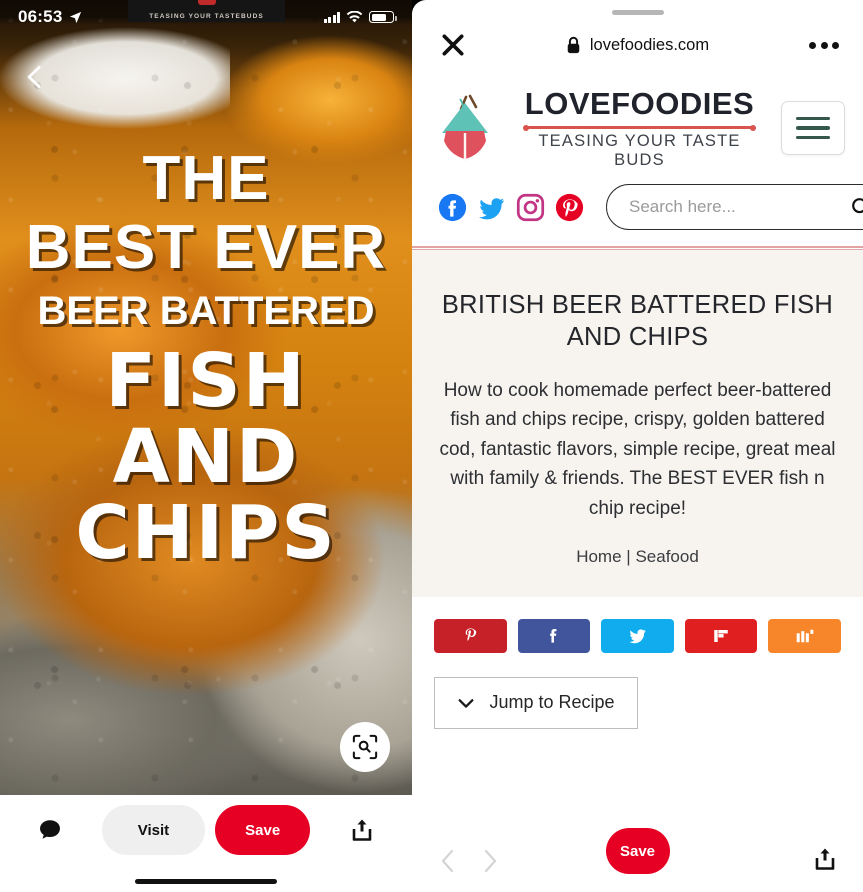 Image resolution: width=863 pixels, height=892 pixels. I want to click on overlay-line-3: BEER BATTERED, so click(206, 310).